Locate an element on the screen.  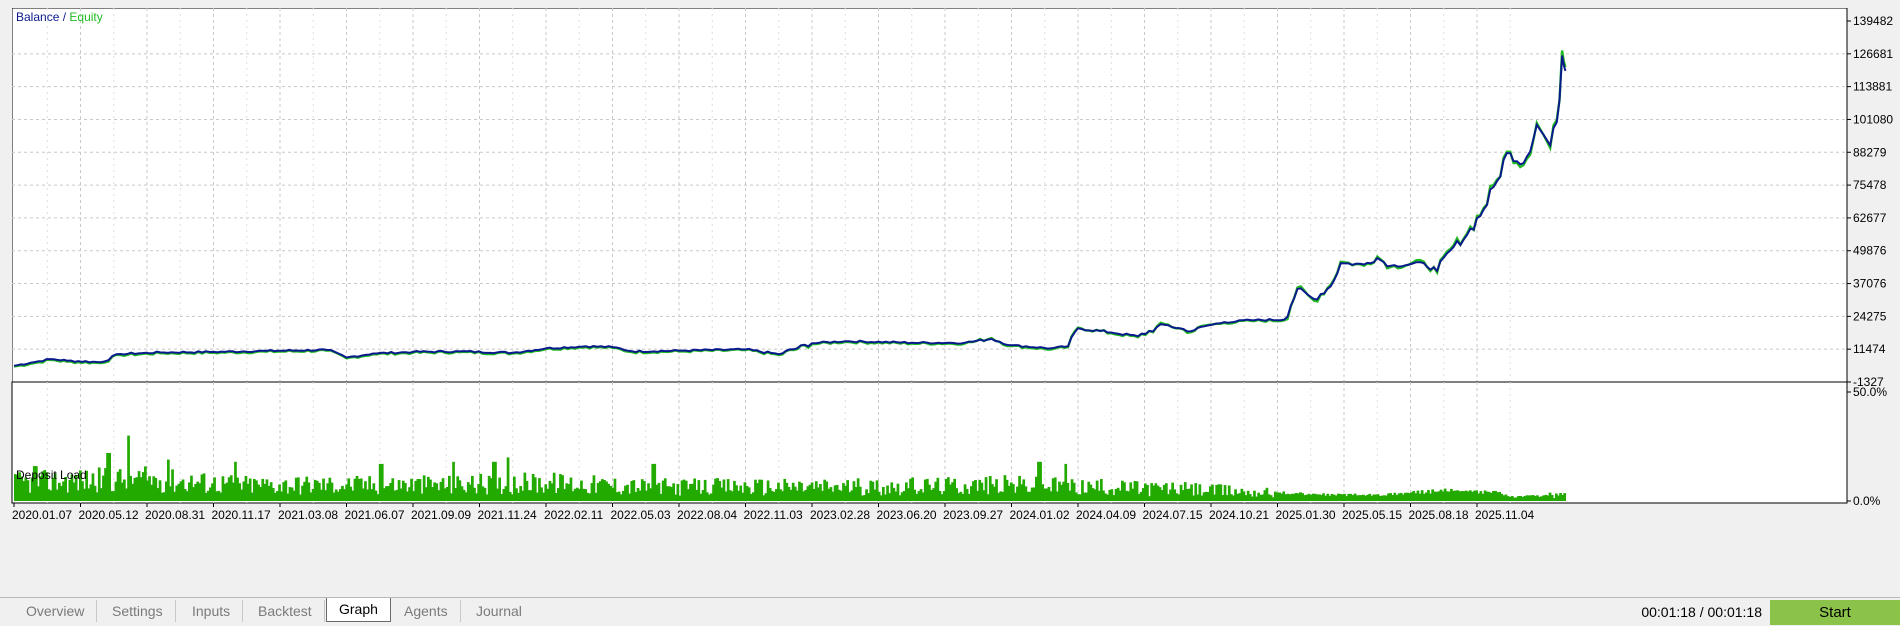
balance-y-tick-label: 88279 is located at coordinates (1870, 152).